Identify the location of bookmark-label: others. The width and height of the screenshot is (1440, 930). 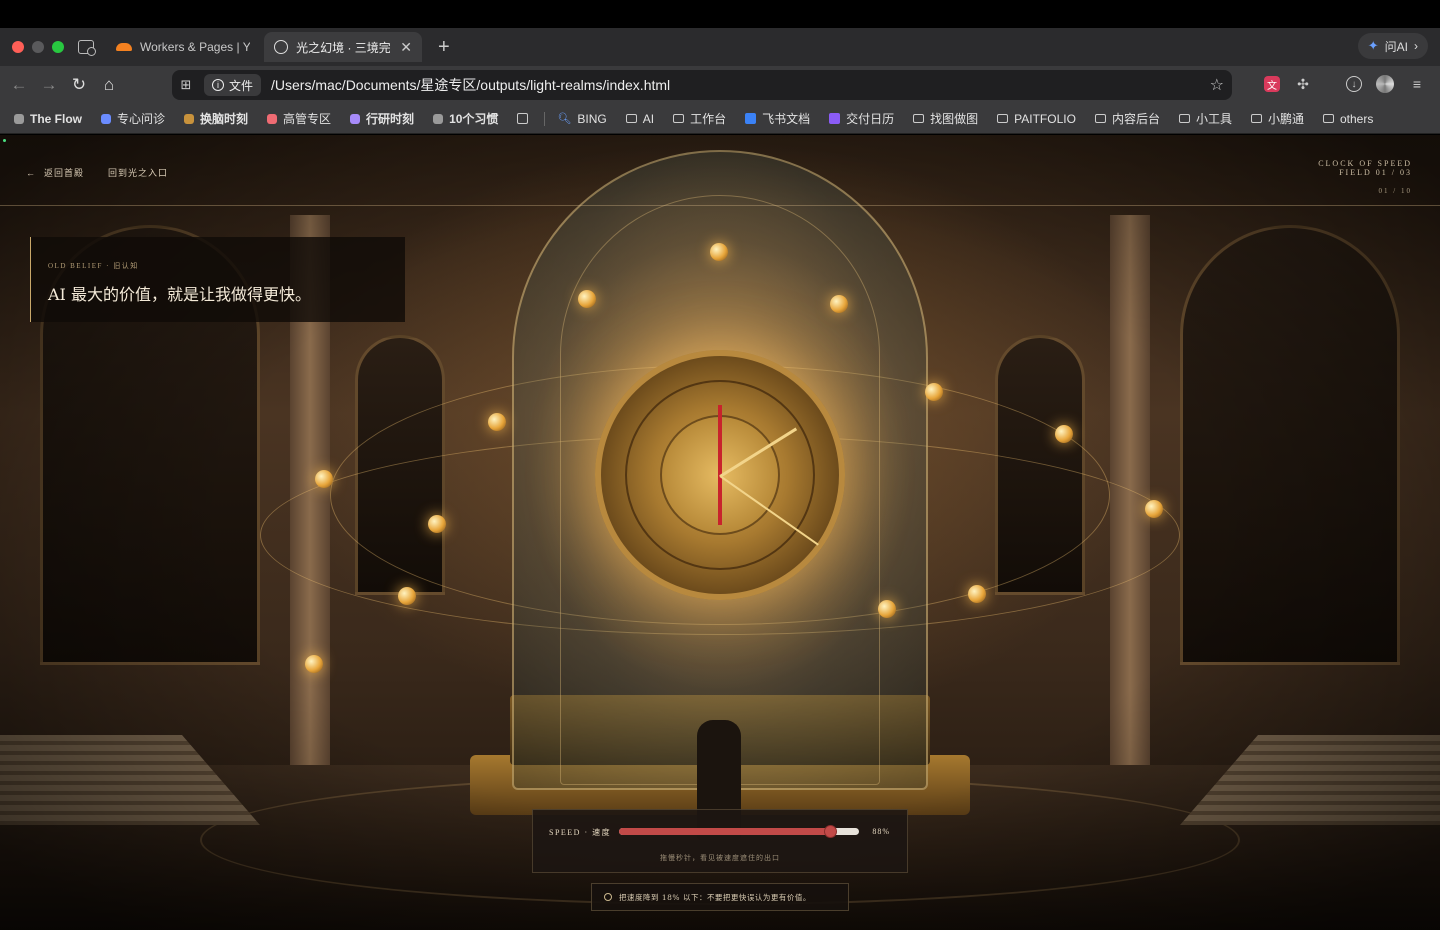
(1356, 118).